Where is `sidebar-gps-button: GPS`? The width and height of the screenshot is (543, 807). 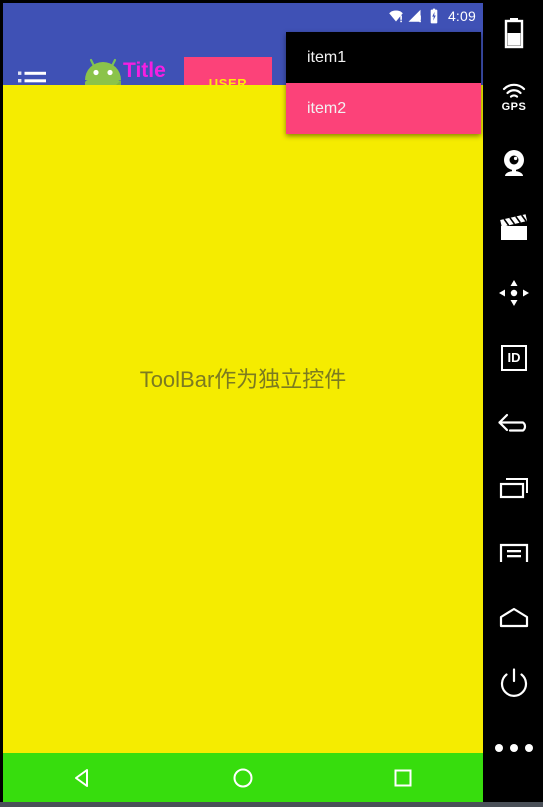 sidebar-gps-button: GPS is located at coordinates (514, 97).